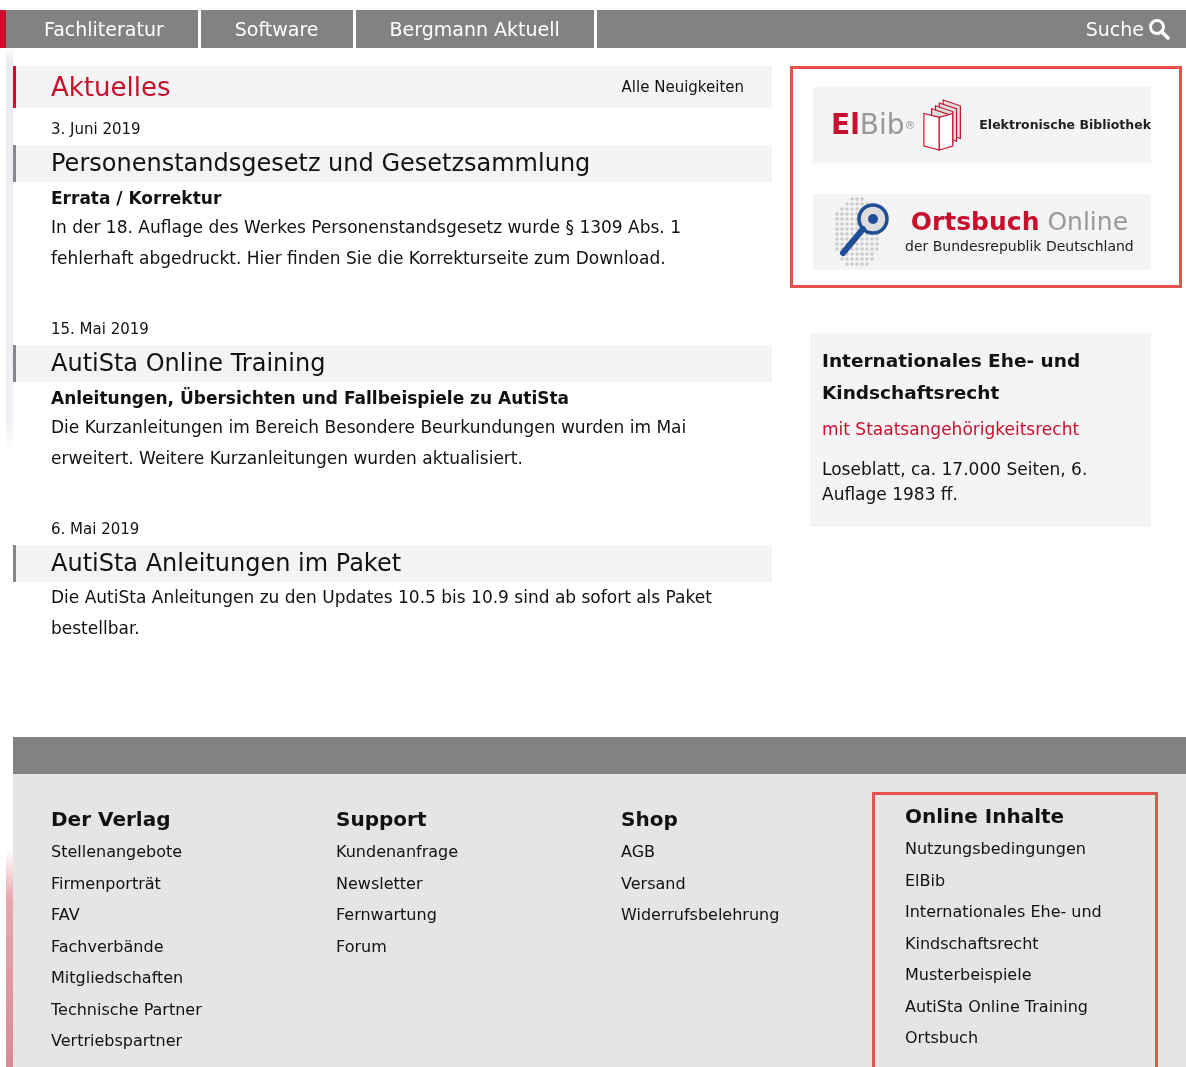  Describe the element at coordinates (111, 819) in the screenshot. I see `footer-heading: Der Verlag` at that location.